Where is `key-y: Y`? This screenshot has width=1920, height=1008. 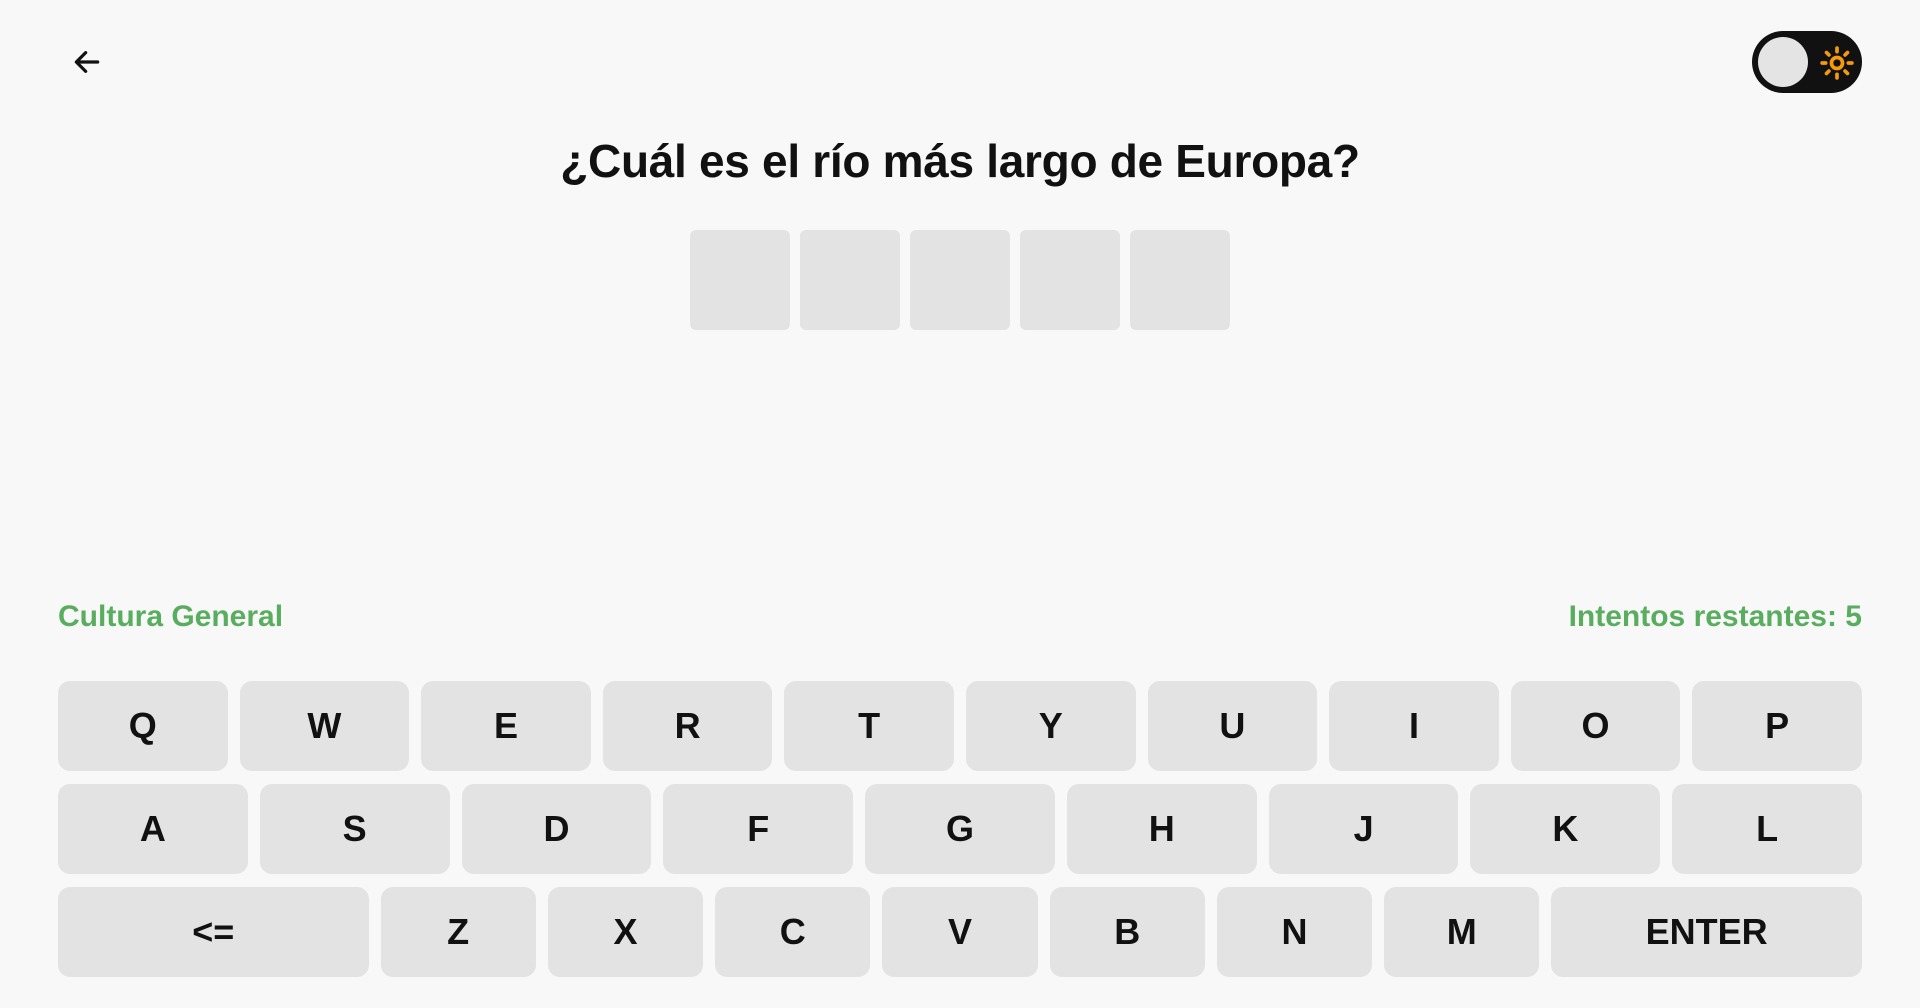
key-y: Y is located at coordinates (1050, 726).